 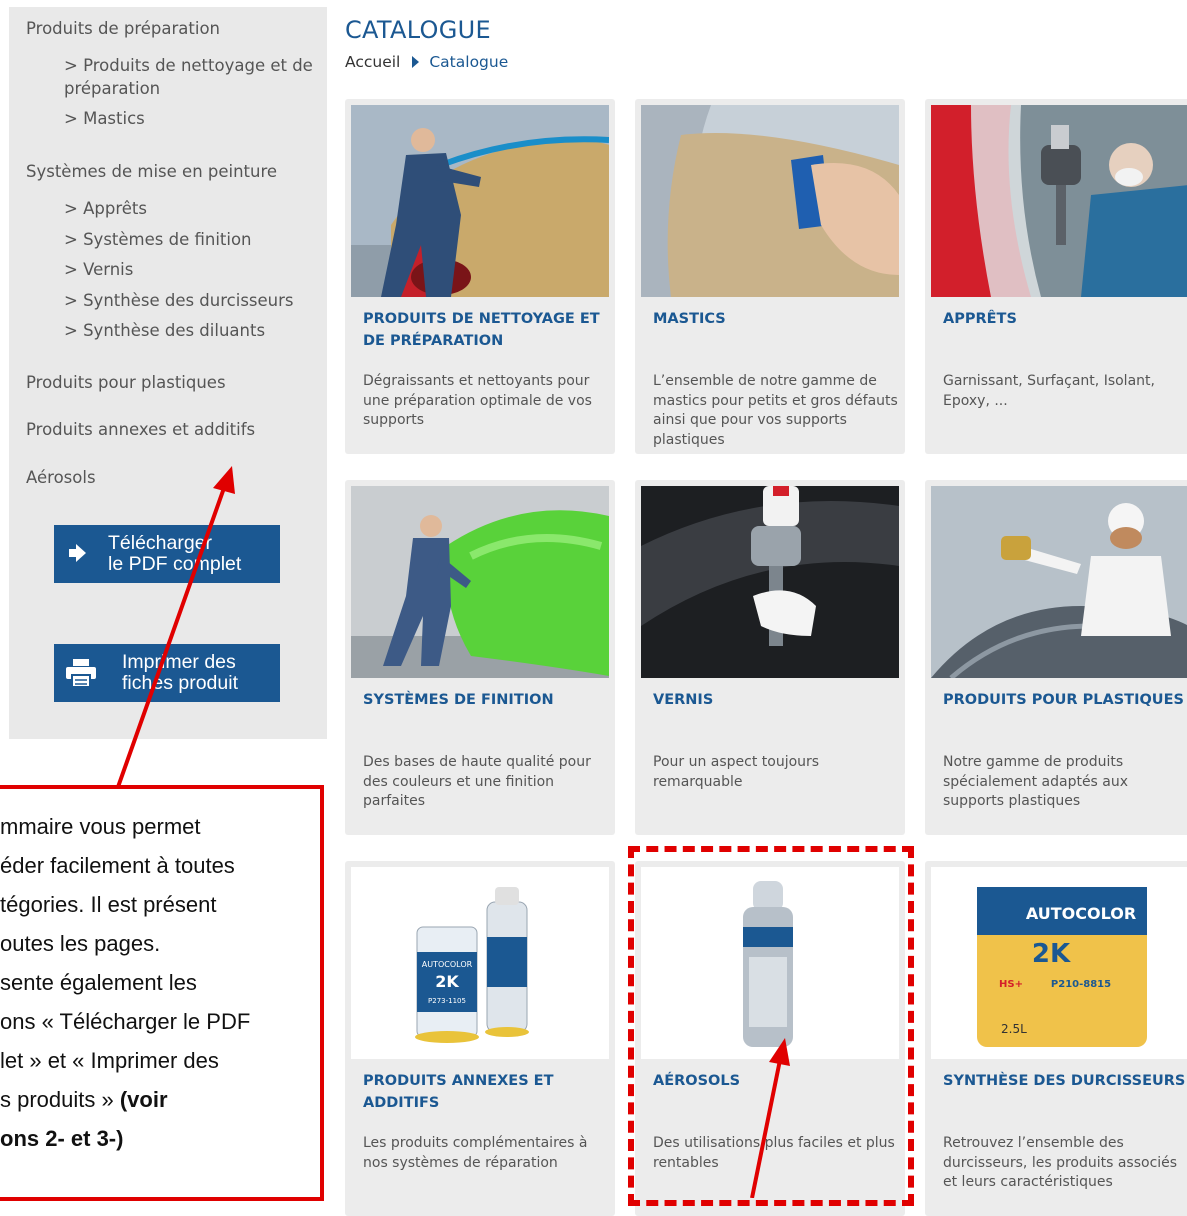 I want to click on annotation-arrow-aerosol-icon, so click(x=766, y=1128).